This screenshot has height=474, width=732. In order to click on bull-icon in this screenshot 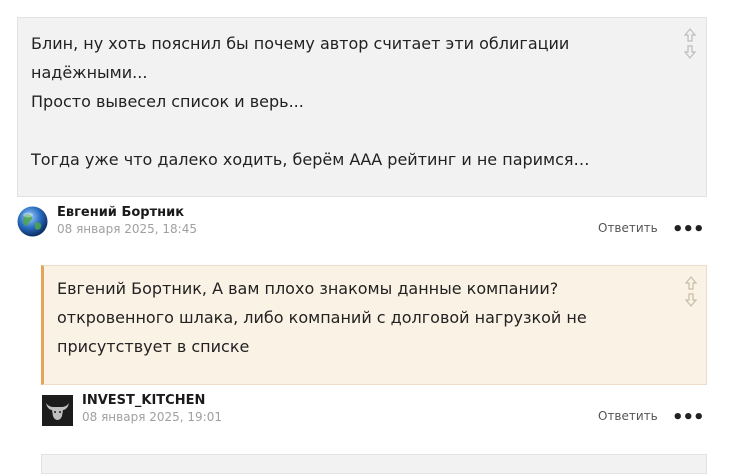, I will do `click(57, 410)`.